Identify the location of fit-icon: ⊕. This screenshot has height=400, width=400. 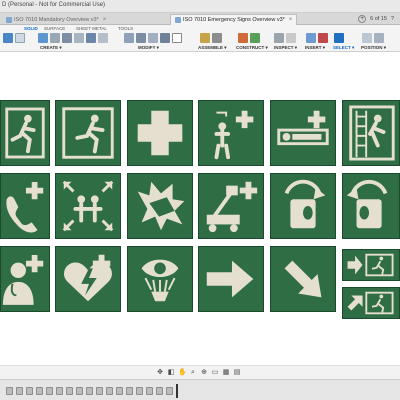
(204, 373).